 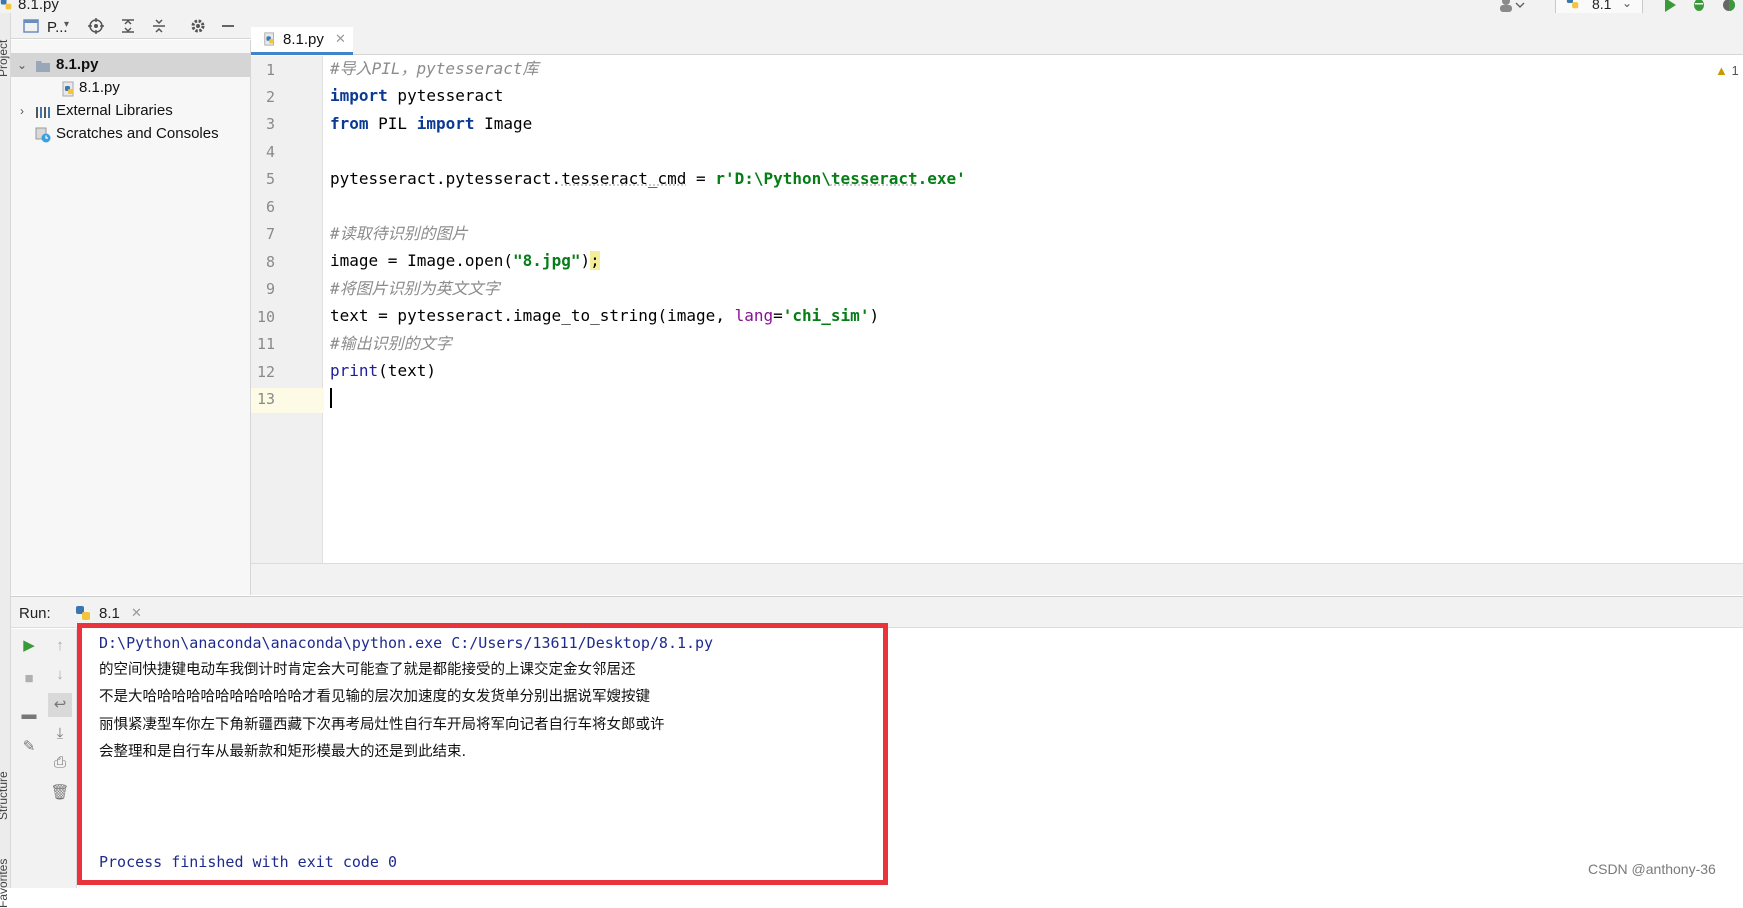 What do you see at coordinates (407, 370) in the screenshot?
I see `code-text: (text)` at bounding box center [407, 370].